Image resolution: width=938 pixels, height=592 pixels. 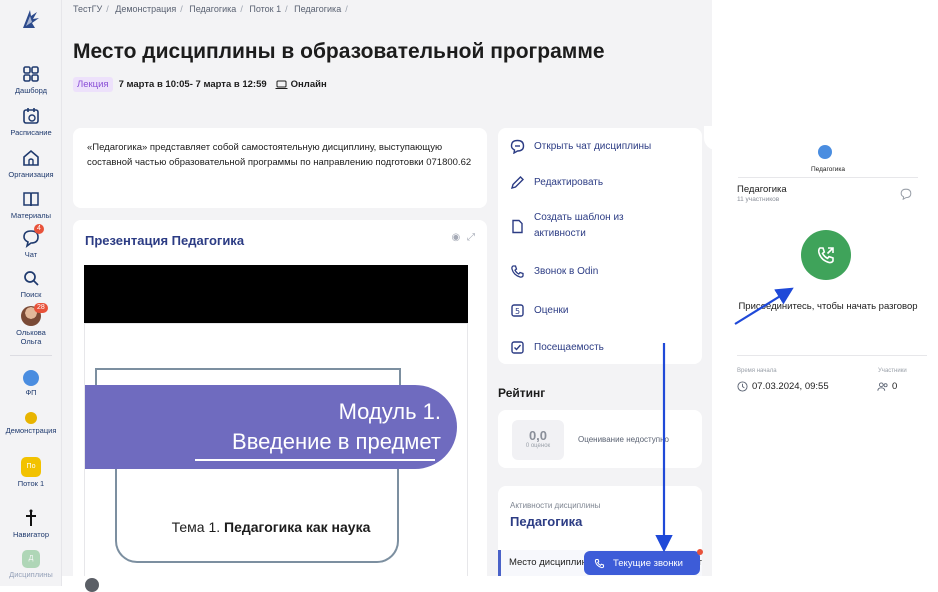 I want to click on dashboard-icon, so click(x=31, y=74).